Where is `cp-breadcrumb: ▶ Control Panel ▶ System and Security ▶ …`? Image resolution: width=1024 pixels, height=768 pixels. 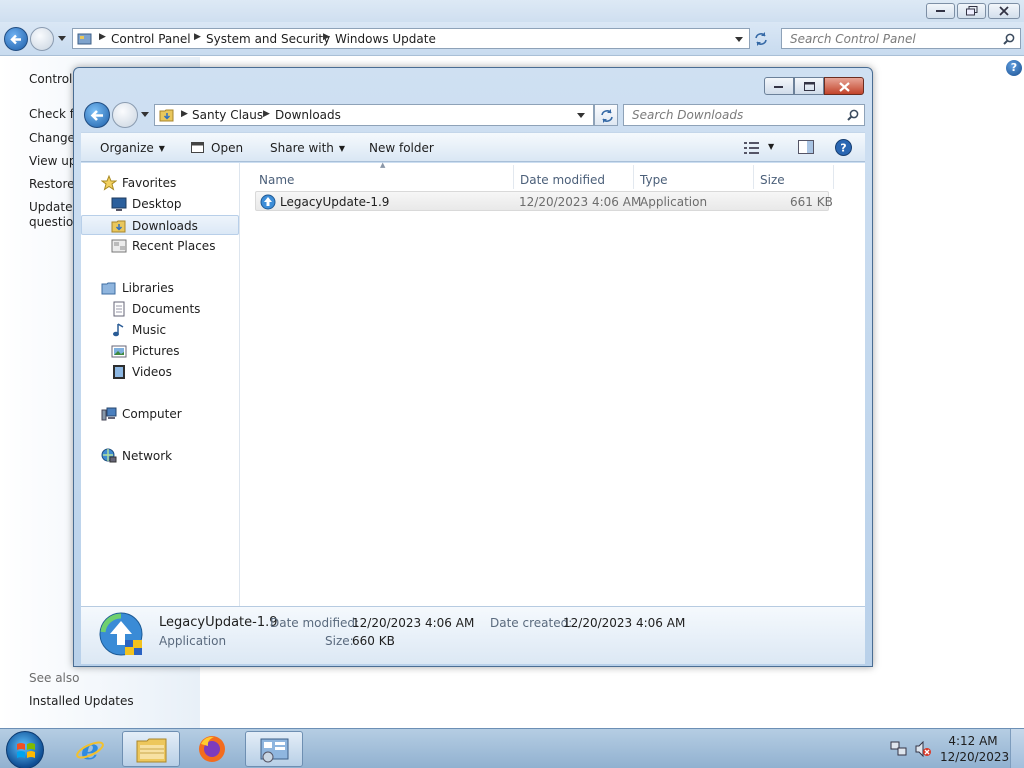 cp-breadcrumb: ▶ Control Panel ▶ System and Security ▶ … is located at coordinates (411, 38).